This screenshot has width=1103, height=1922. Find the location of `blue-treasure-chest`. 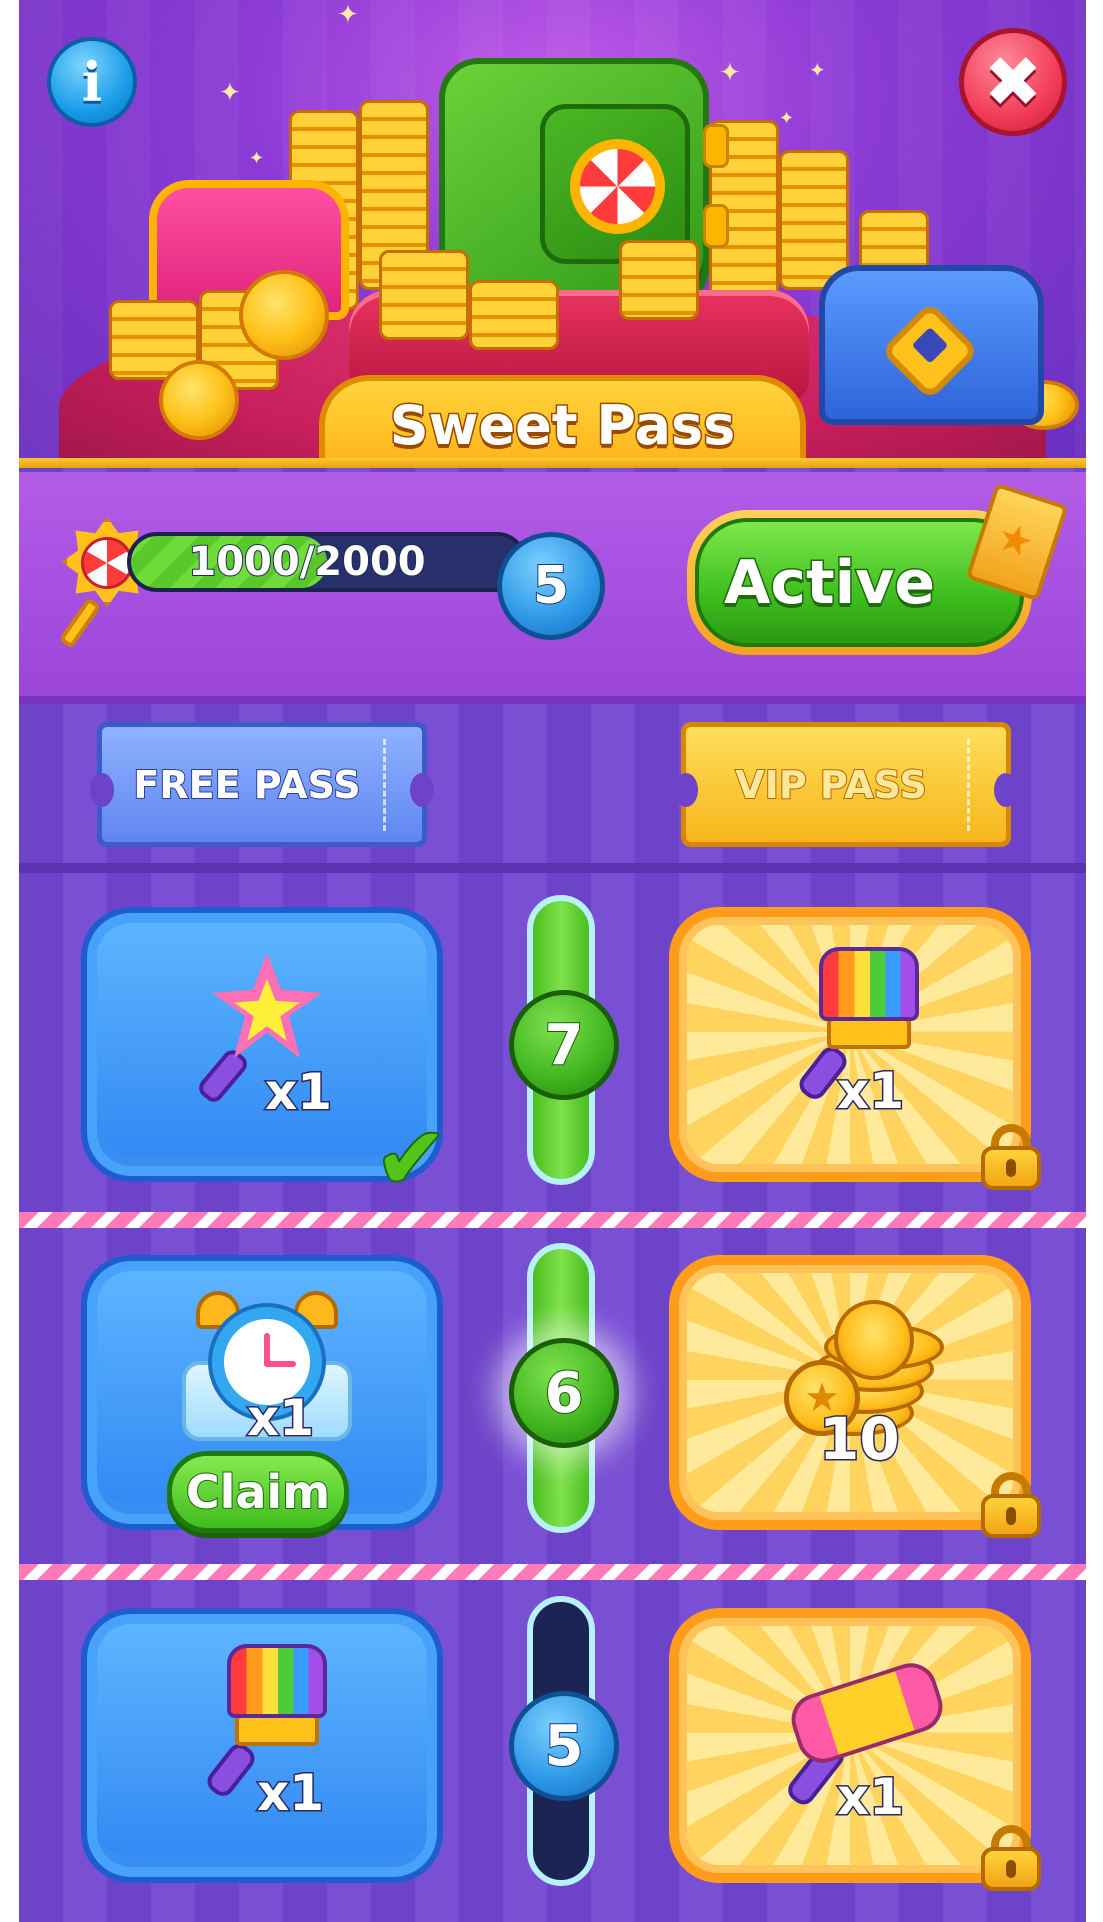

blue-treasure-chest is located at coordinates (931, 345).